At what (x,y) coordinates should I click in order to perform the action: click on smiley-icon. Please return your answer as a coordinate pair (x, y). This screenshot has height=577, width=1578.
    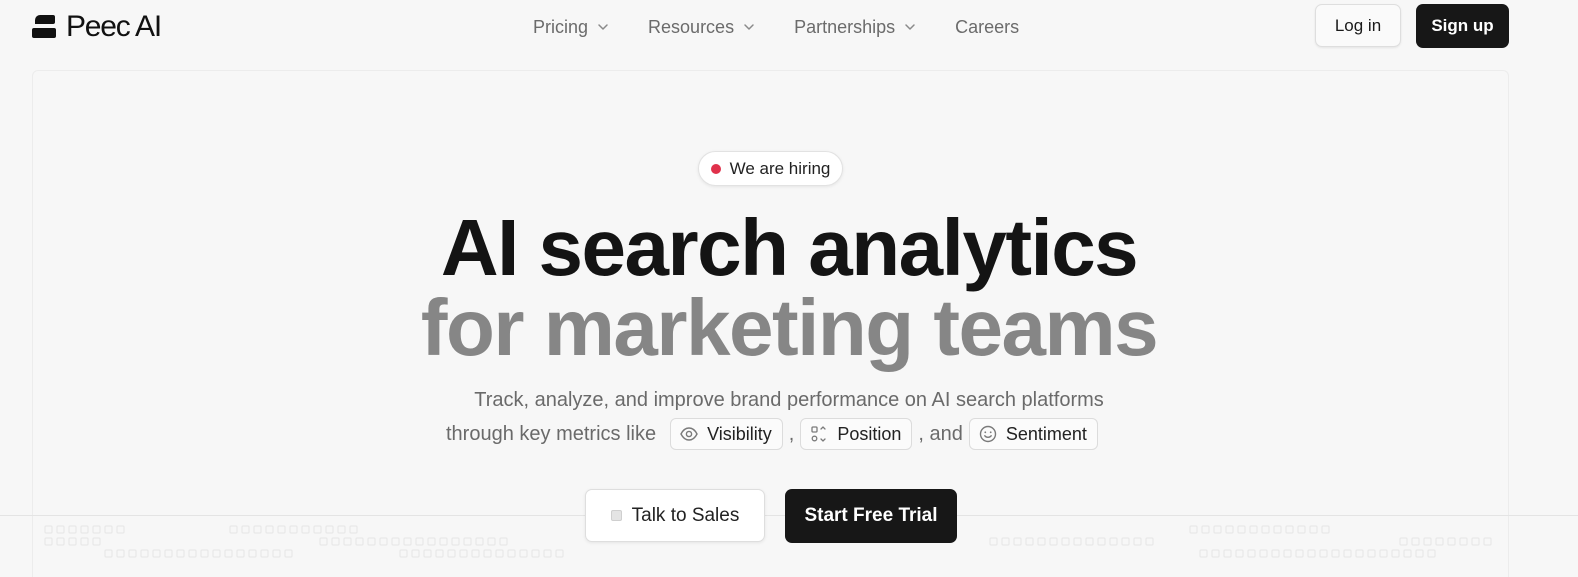
    Looking at the image, I should click on (988, 434).